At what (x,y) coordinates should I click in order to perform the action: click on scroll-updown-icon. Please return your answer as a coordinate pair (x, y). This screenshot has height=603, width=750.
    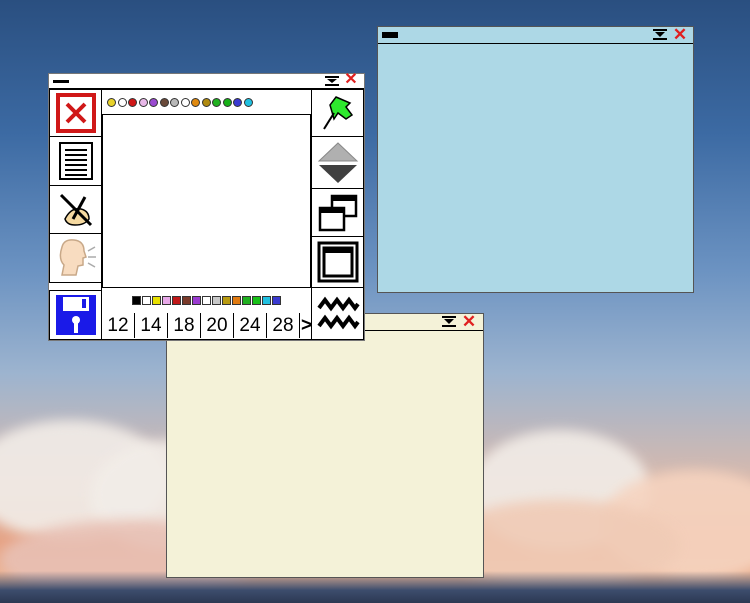
    Looking at the image, I should click on (337, 162).